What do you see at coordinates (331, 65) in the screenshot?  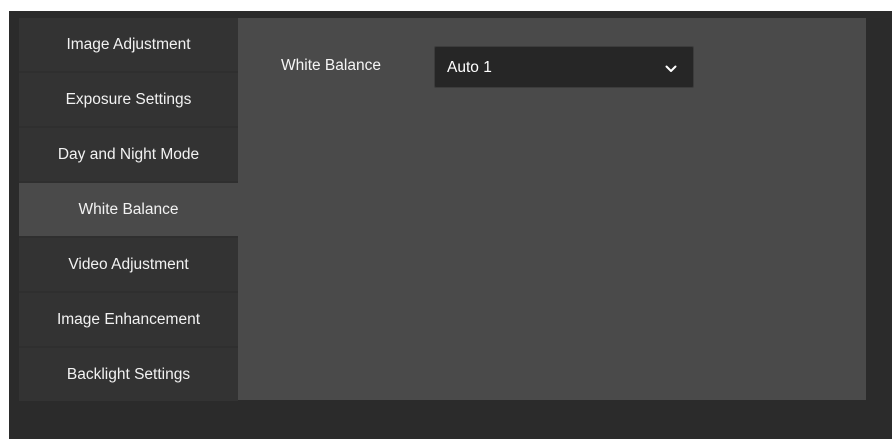 I see `white-balance-label: White Balance` at bounding box center [331, 65].